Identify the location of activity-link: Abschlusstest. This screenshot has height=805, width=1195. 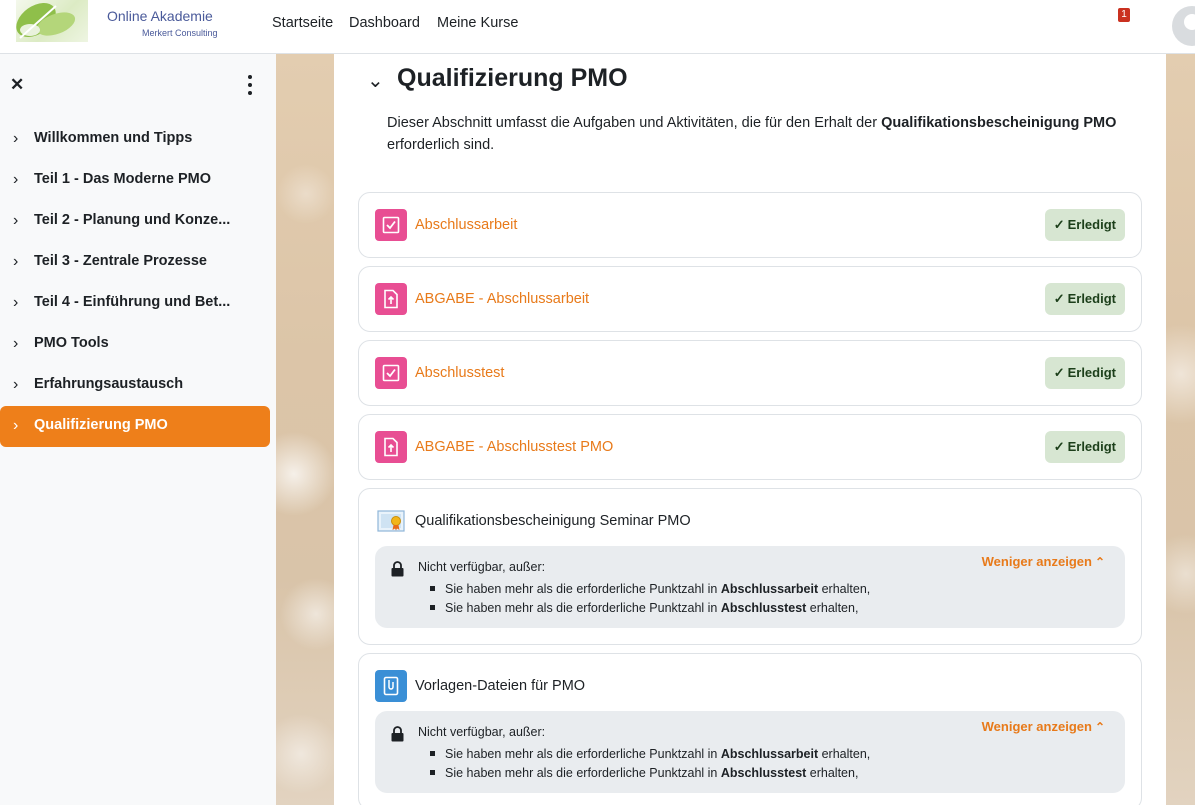
(459, 373).